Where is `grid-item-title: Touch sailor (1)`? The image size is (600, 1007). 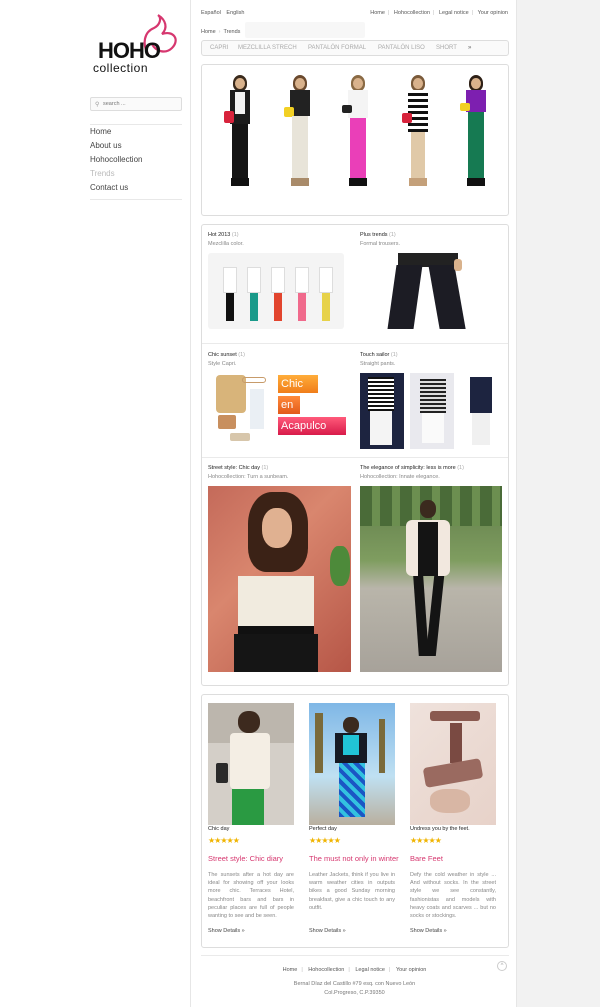 grid-item-title: Touch sailor (1) is located at coordinates (379, 355).